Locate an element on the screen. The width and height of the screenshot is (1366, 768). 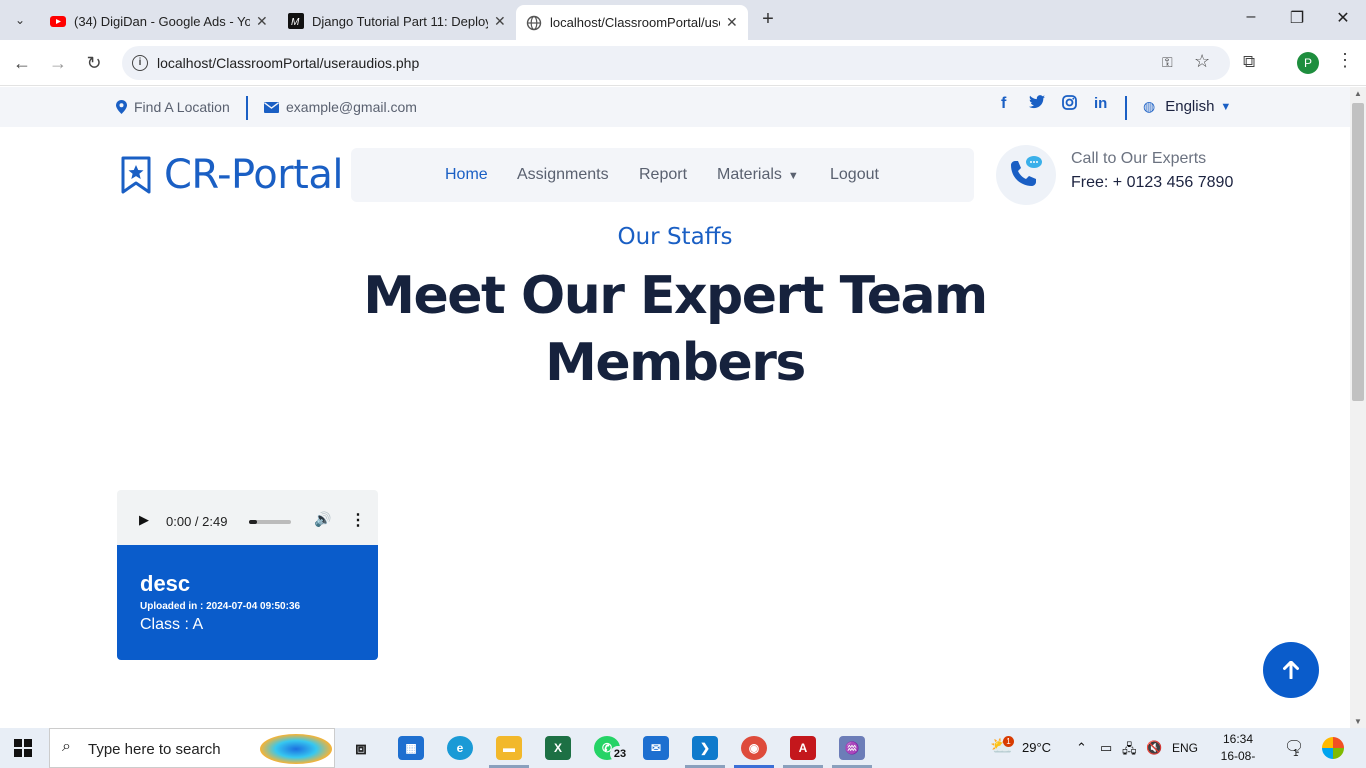
location-text: Find A Location is located at coordinates (182, 107).